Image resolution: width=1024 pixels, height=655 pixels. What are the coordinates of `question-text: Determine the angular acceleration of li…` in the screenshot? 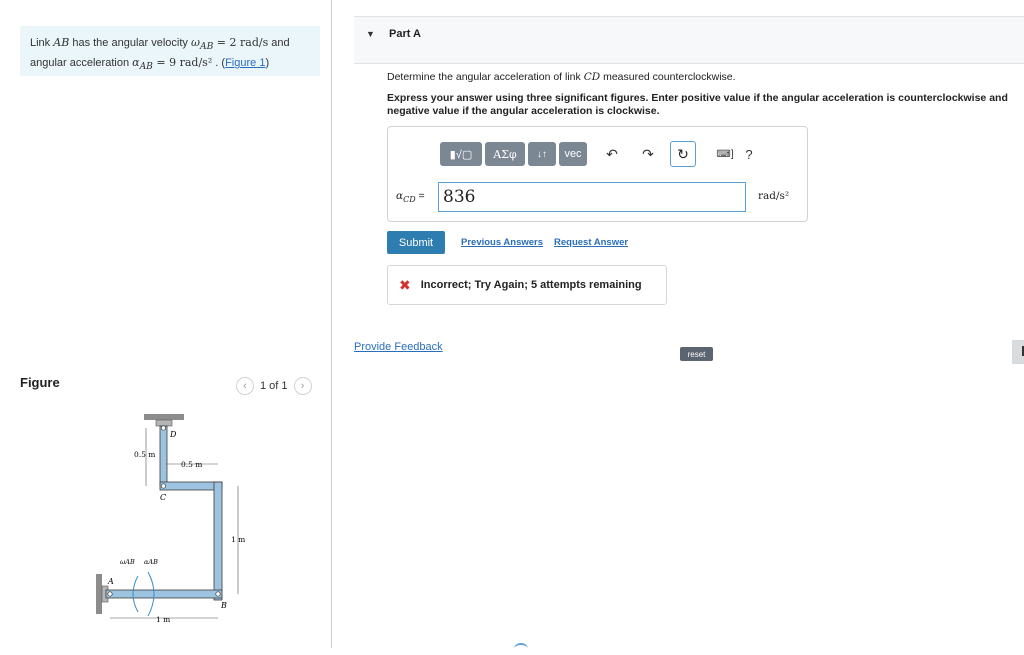 It's located at (561, 77).